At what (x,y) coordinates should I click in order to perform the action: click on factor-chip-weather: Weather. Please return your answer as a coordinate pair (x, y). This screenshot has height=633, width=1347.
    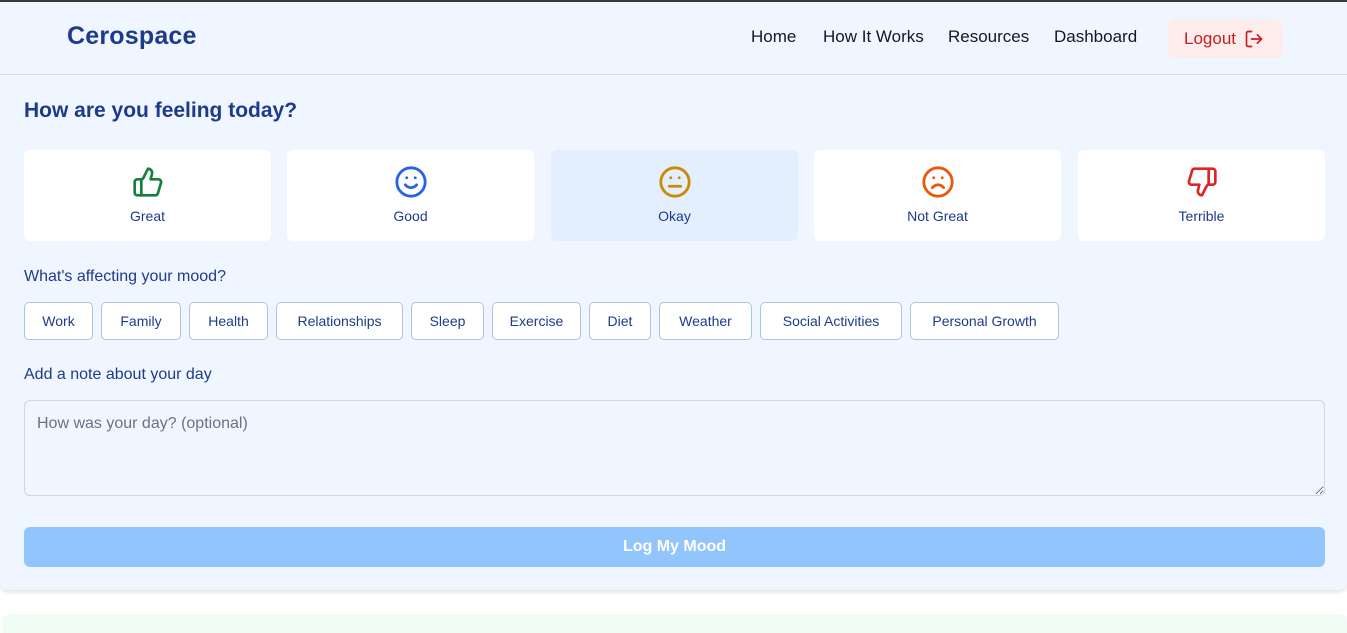
    Looking at the image, I should click on (705, 321).